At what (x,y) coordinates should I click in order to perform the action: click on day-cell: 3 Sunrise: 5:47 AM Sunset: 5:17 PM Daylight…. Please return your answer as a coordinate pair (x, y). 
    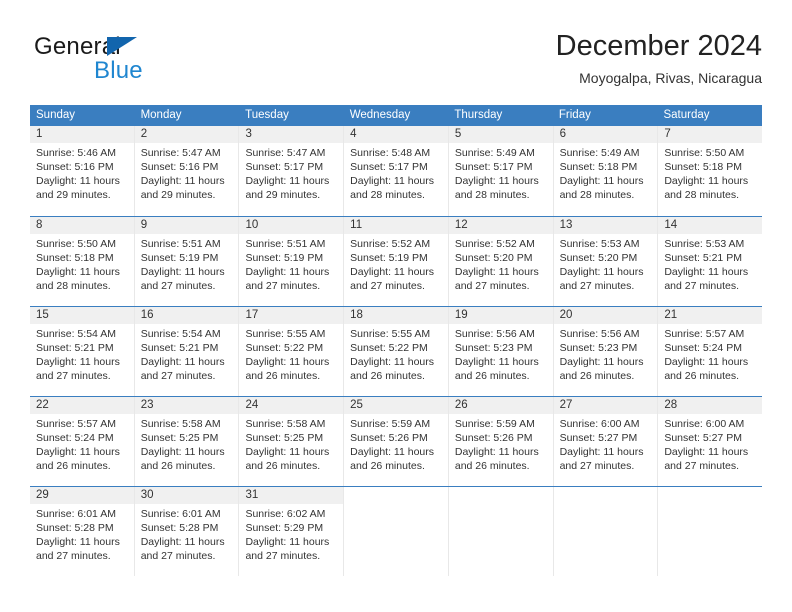
    Looking at the image, I should click on (292, 171).